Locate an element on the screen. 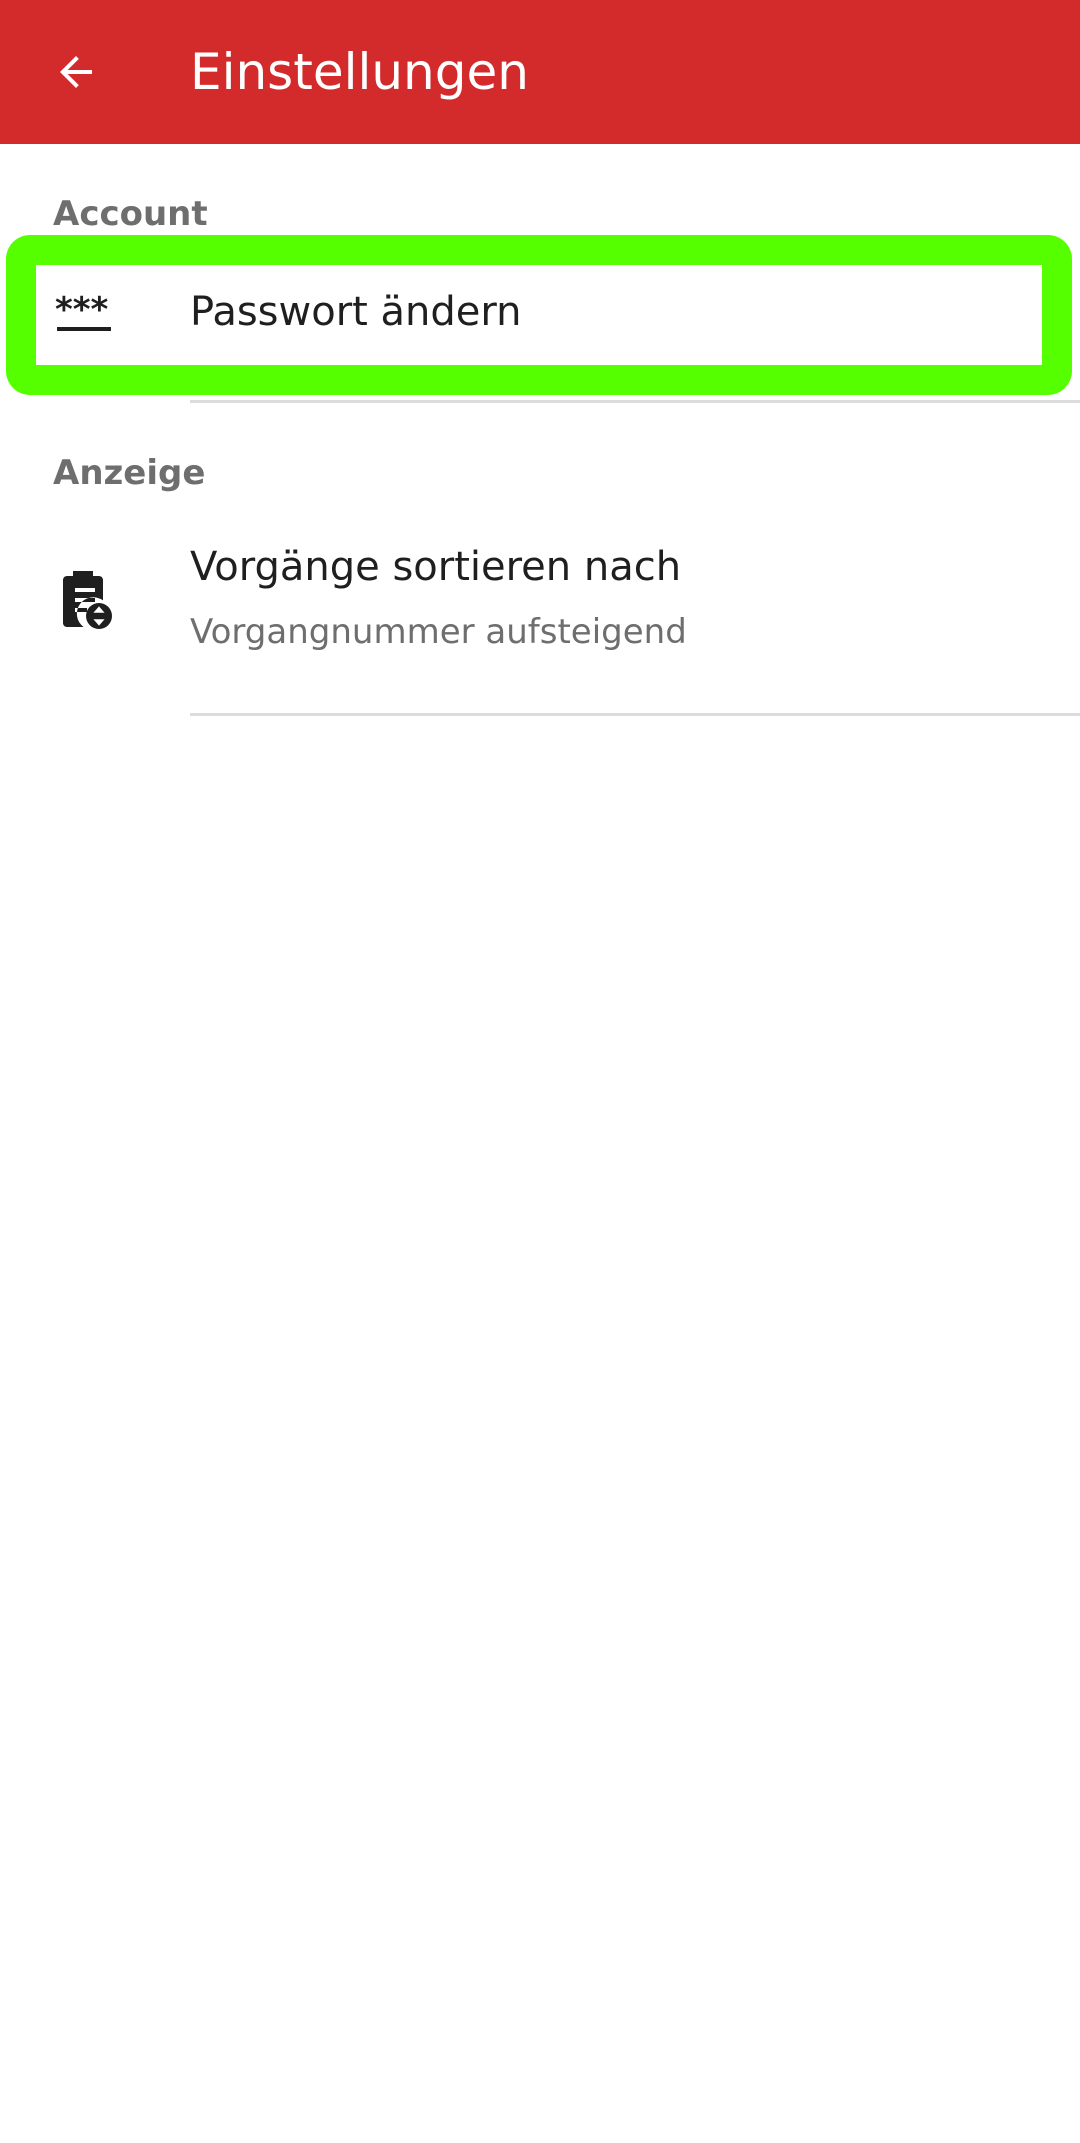 This screenshot has height=2143, width=1080. section-header-account: Account is located at coordinates (130, 214).